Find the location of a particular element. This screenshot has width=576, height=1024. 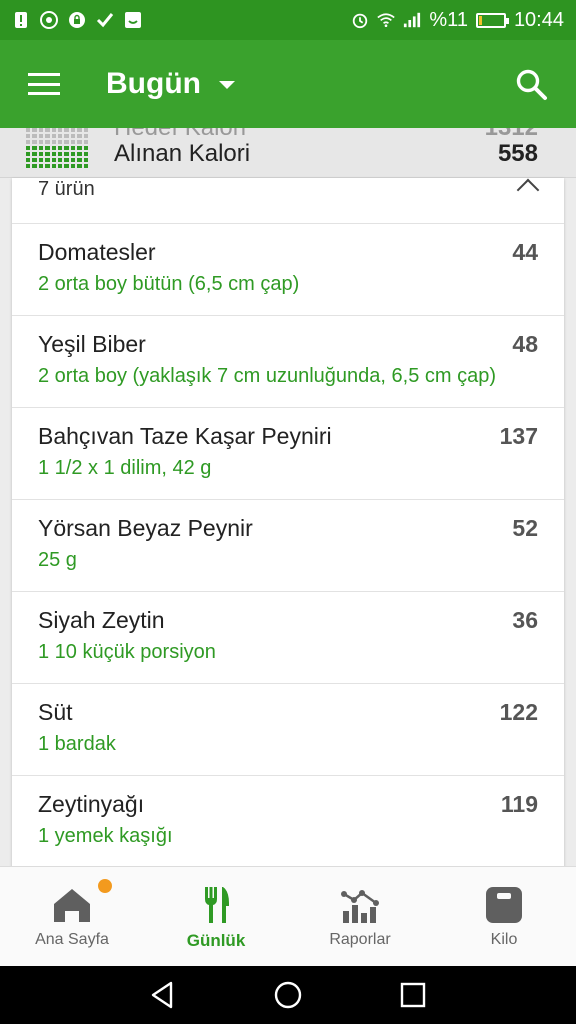

food-portion: 1 10 küçük porsiyon is located at coordinates (127, 652).